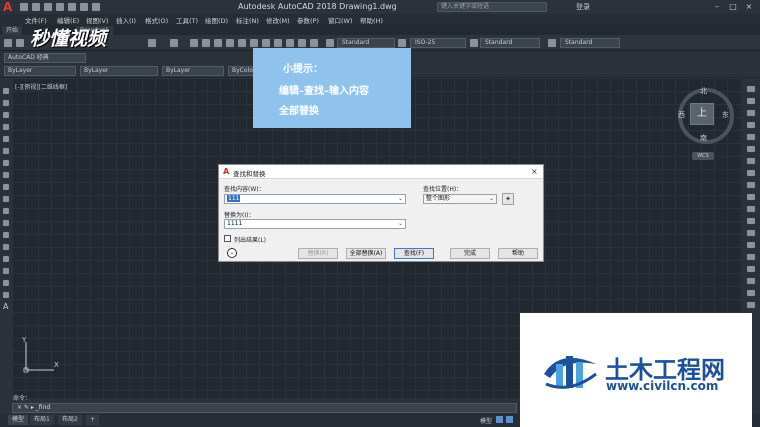 The width and height of the screenshot is (760, 427). Describe the element at coordinates (6, 307) in the screenshot. I see `multiline-text-icon: A` at that location.